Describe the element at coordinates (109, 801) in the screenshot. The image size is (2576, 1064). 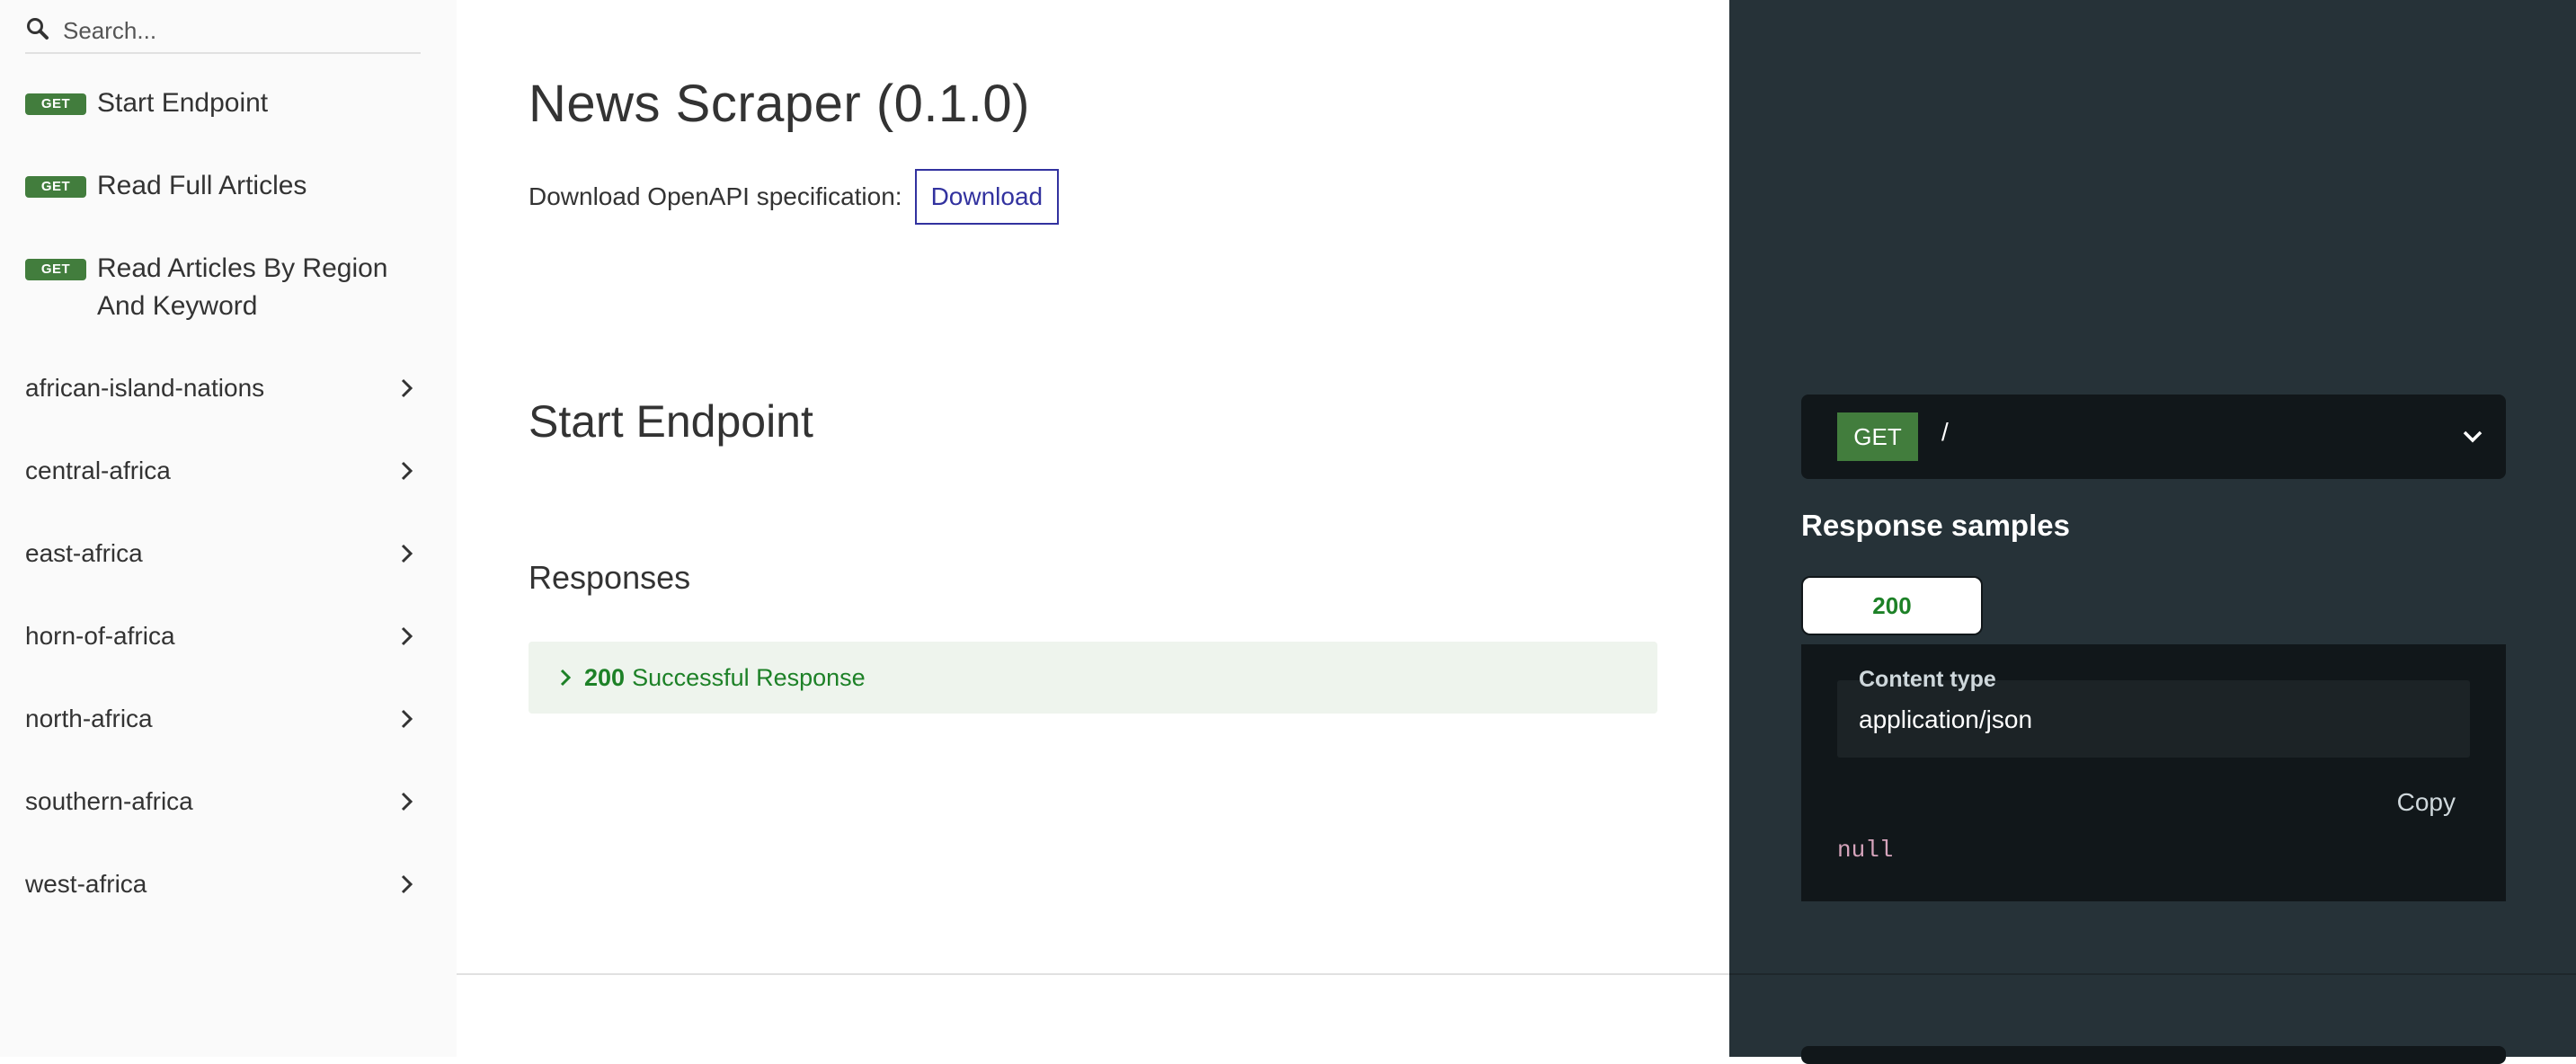
I see `sidebar-tag-label: southern-africa` at that location.